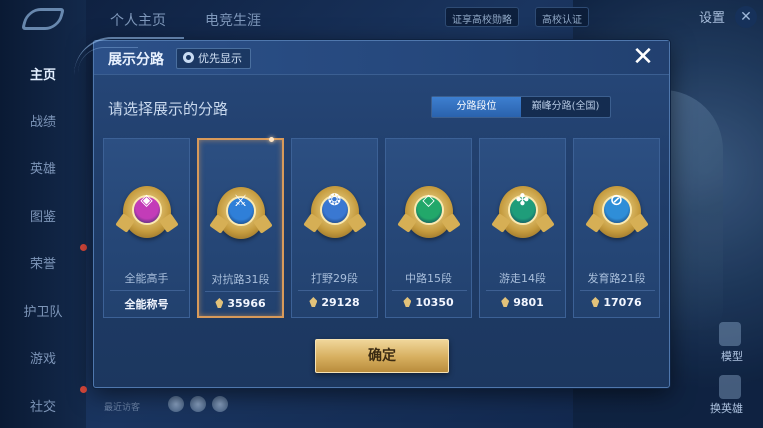  What do you see at coordinates (136, 60) in the screenshot?
I see `dialog-title: 展示分路` at bounding box center [136, 60].